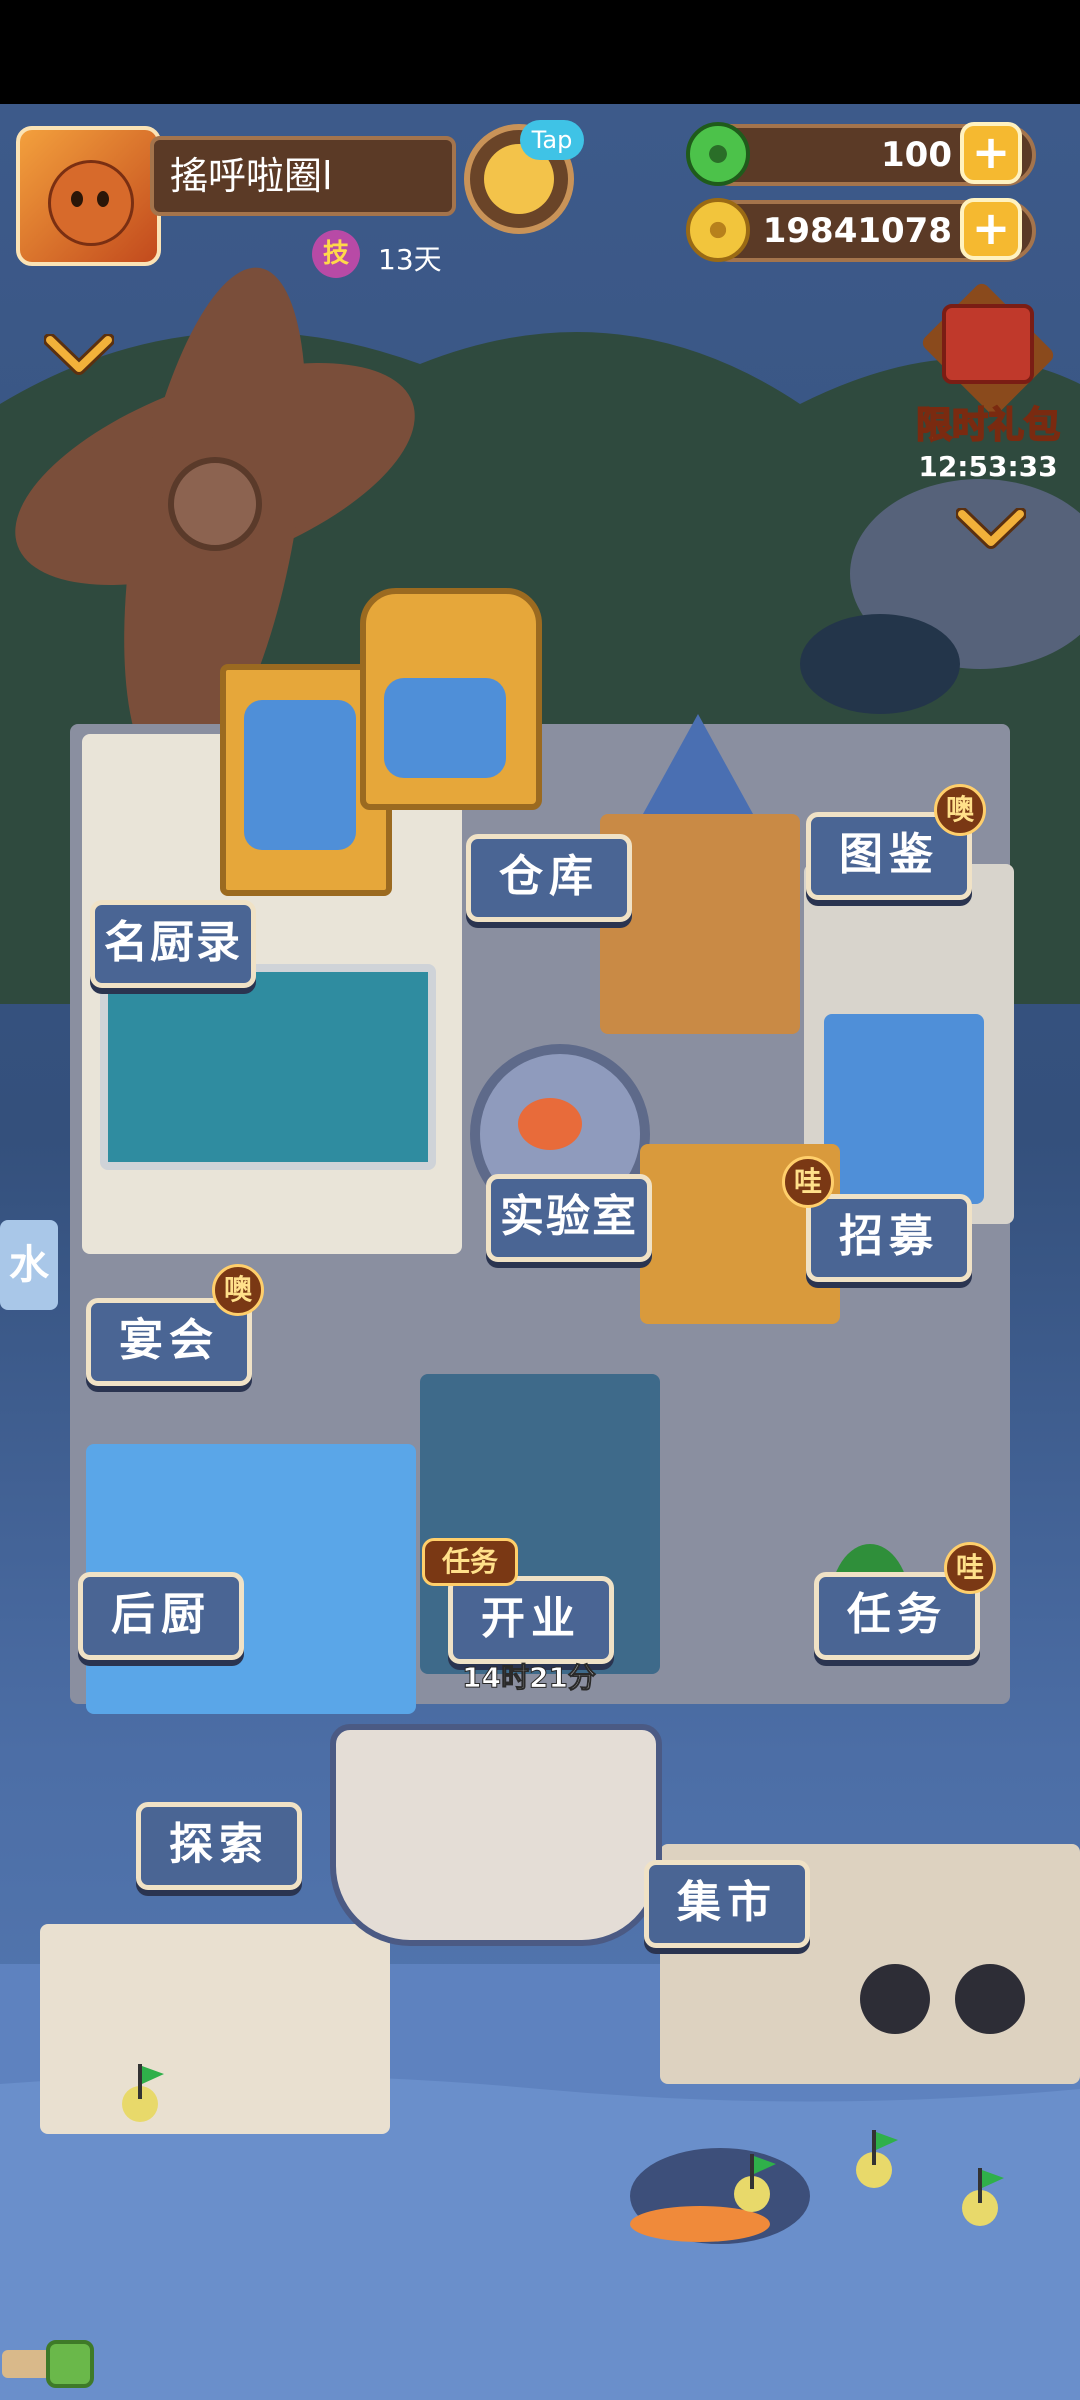  What do you see at coordinates (718, 154) in the screenshot?
I see `jade-icon` at bounding box center [718, 154].